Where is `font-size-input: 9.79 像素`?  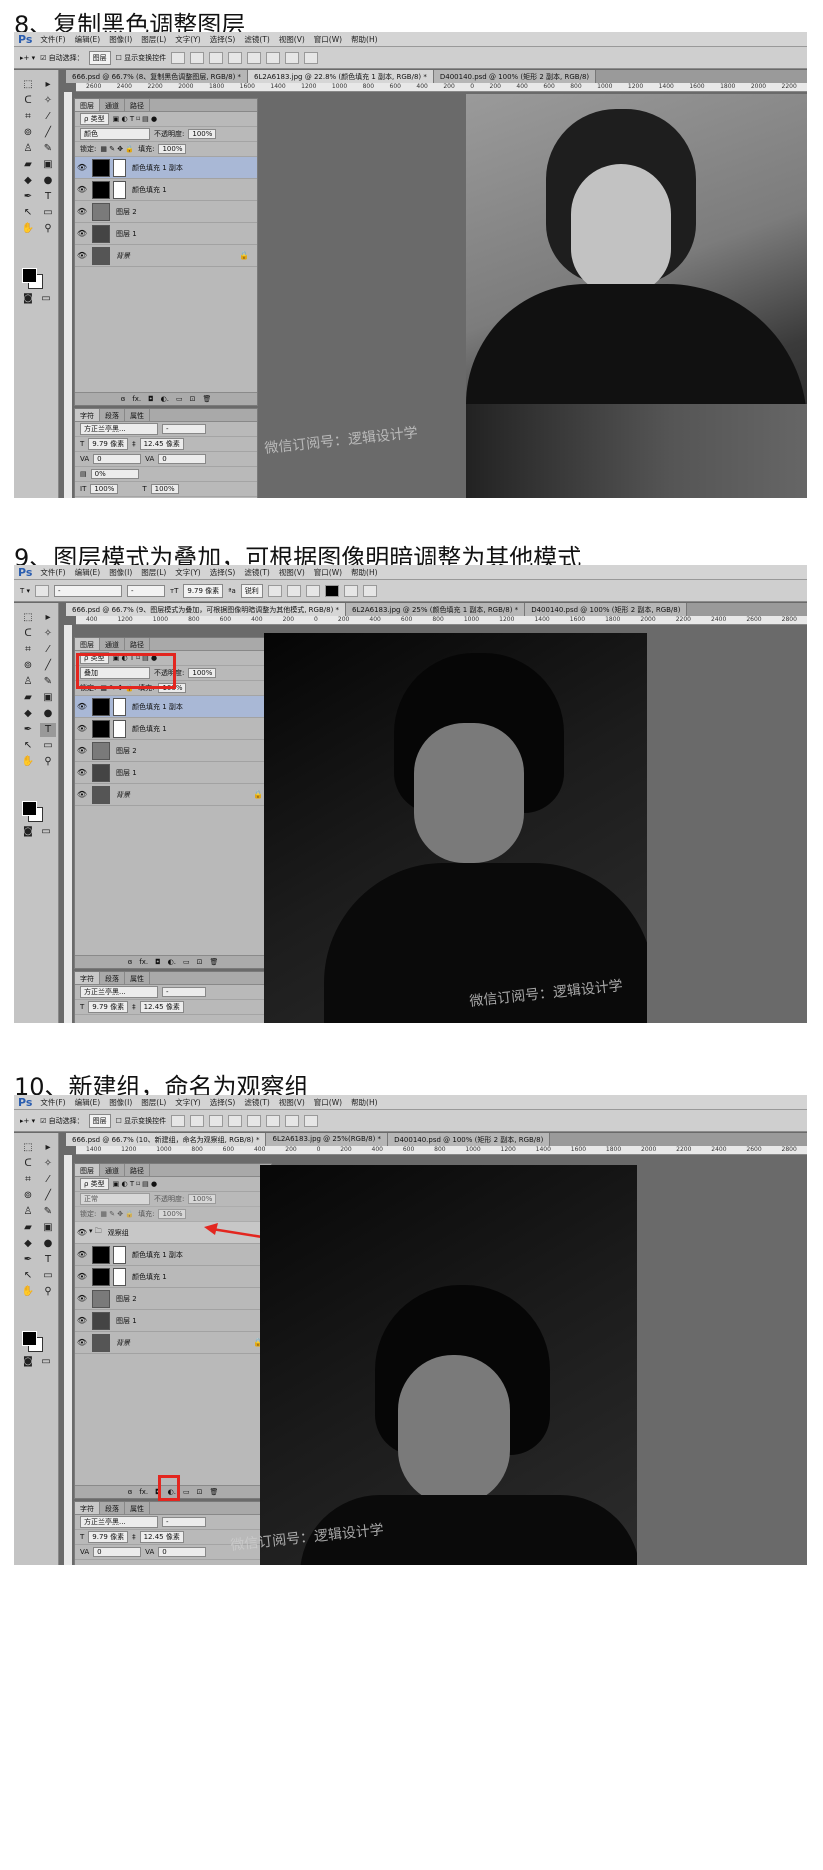
font-size-input: 9.79 像素 is located at coordinates (203, 590).